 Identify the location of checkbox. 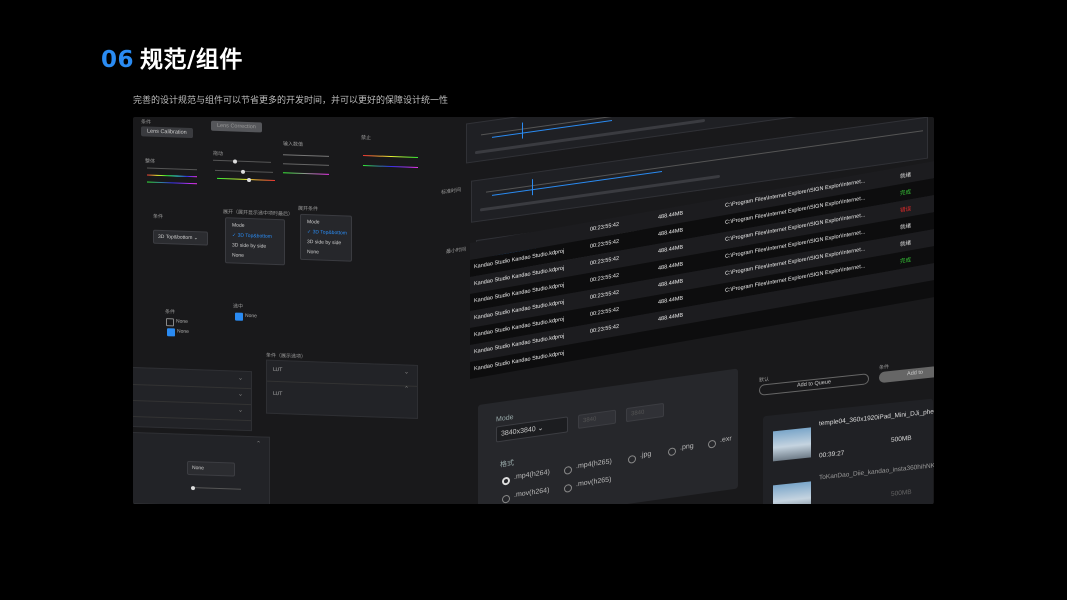
(170, 322).